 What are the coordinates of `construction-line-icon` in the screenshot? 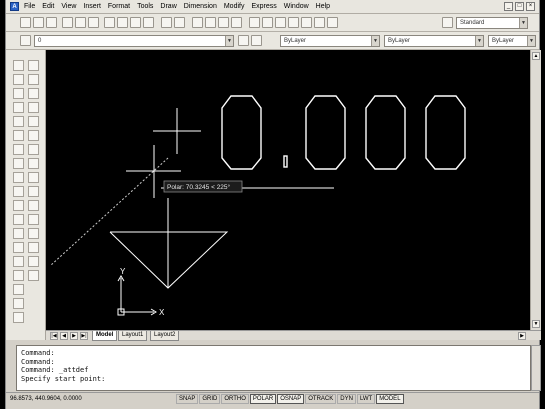 It's located at (18, 79).